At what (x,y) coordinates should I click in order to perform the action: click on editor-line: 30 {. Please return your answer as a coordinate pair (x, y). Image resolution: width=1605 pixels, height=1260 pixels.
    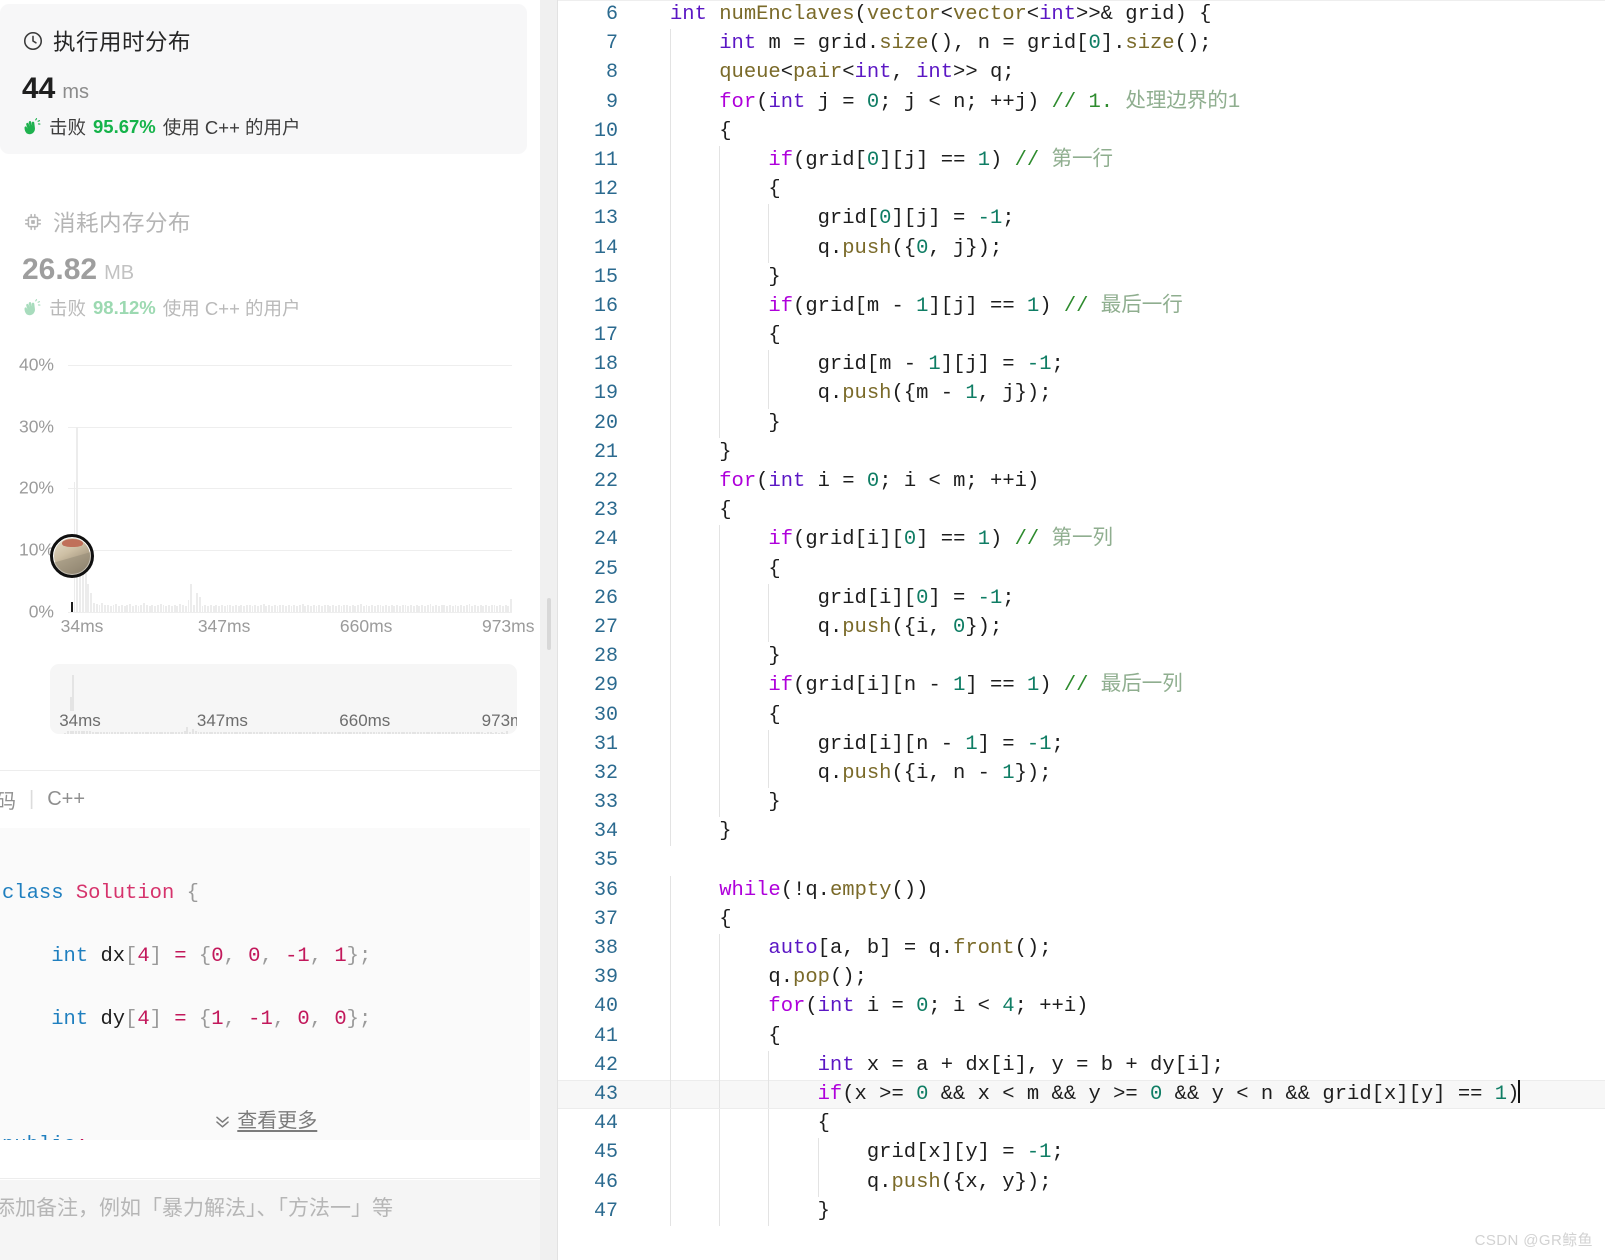
    Looking at the image, I should click on (1081, 715).